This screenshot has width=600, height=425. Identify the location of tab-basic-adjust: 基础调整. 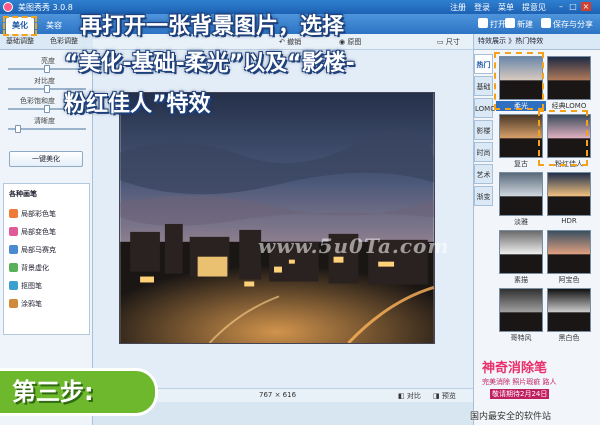
(20, 41).